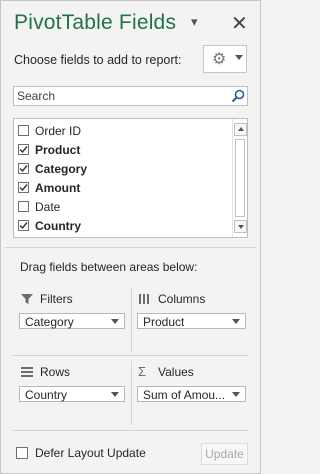 Image resolution: width=320 pixels, height=474 pixels. What do you see at coordinates (56, 299) in the screenshot?
I see `filters-area-title: Filters` at bounding box center [56, 299].